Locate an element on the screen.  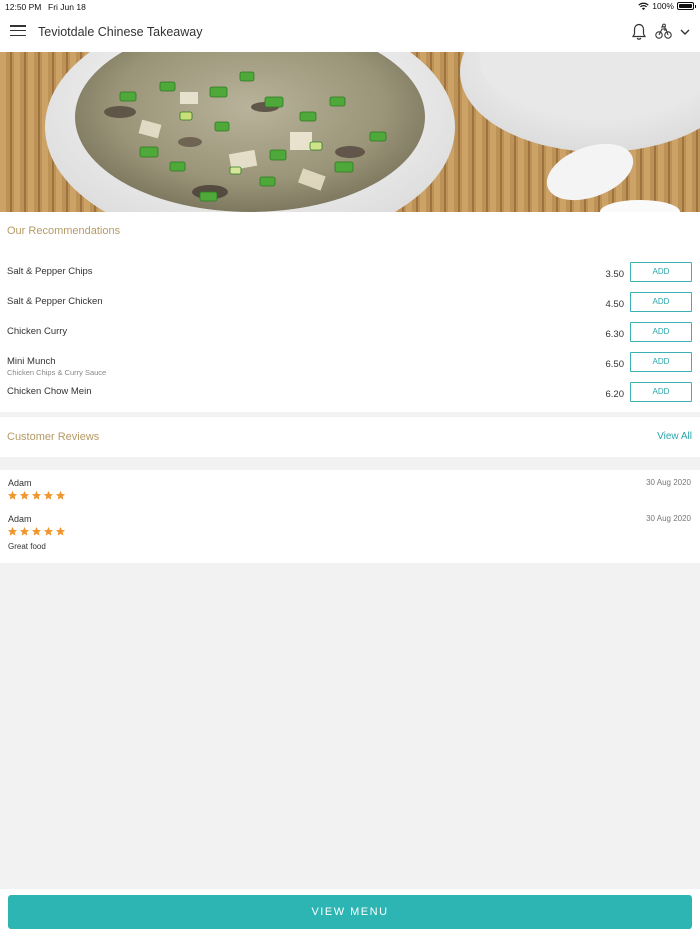
status-bar: 12:50 PM Fri Jun 18 100% is located at coordinates (350, 7).